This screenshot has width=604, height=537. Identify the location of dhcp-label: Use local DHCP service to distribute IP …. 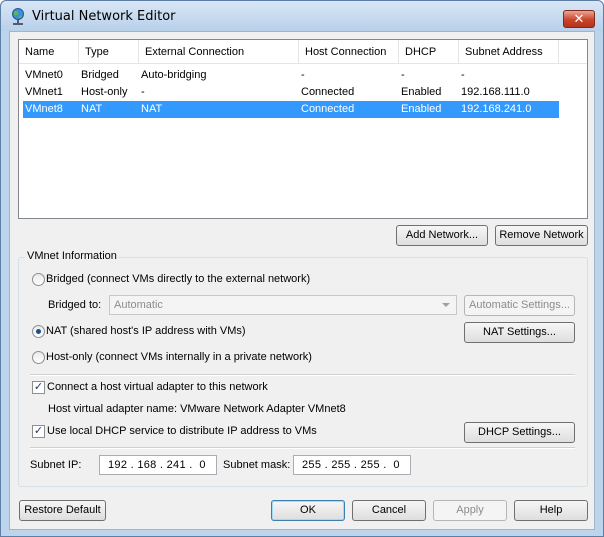
(182, 431).